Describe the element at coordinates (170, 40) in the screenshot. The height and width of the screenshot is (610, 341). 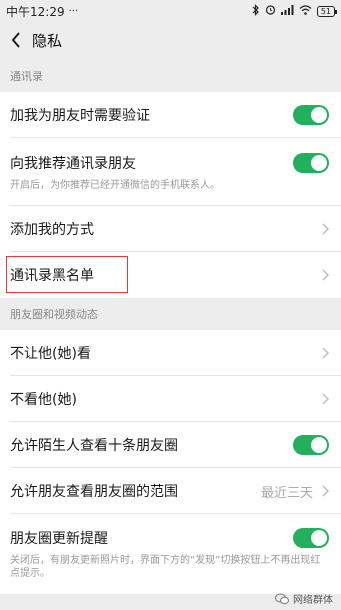
I see `nav-bar: 隐私` at that location.